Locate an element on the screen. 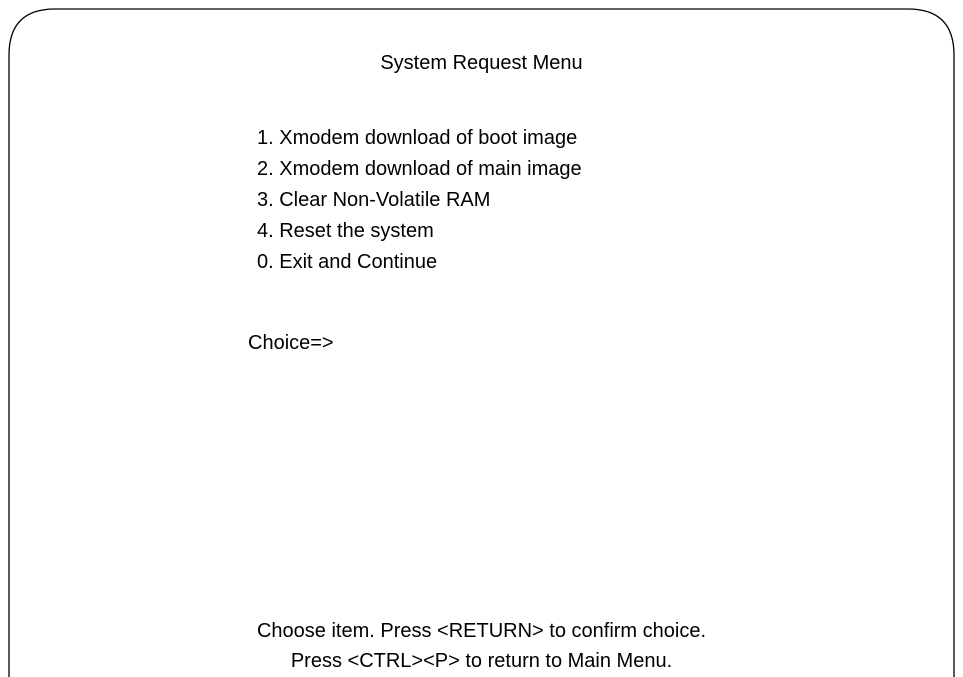  menu-item-xmodem-boot: 1. Xmodem download of boot image is located at coordinates (419, 141).